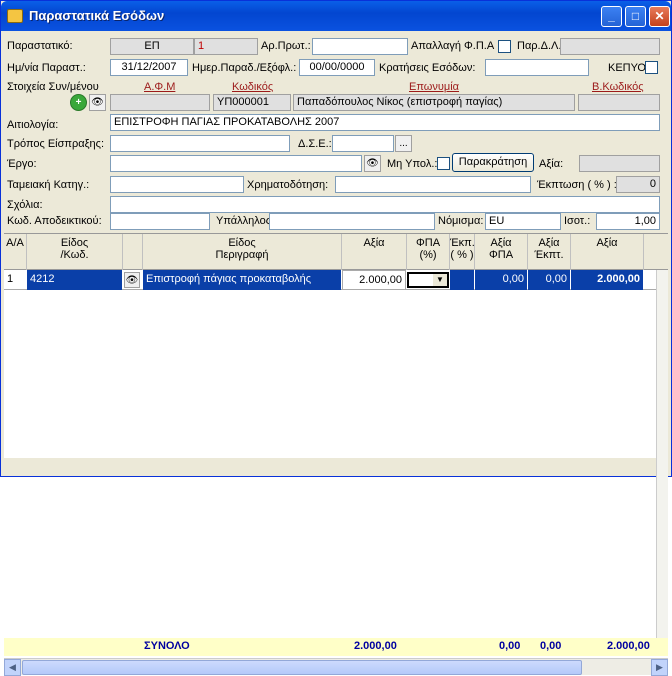  I want to click on col-vat: ΦΠΑ (%), so click(428, 249).